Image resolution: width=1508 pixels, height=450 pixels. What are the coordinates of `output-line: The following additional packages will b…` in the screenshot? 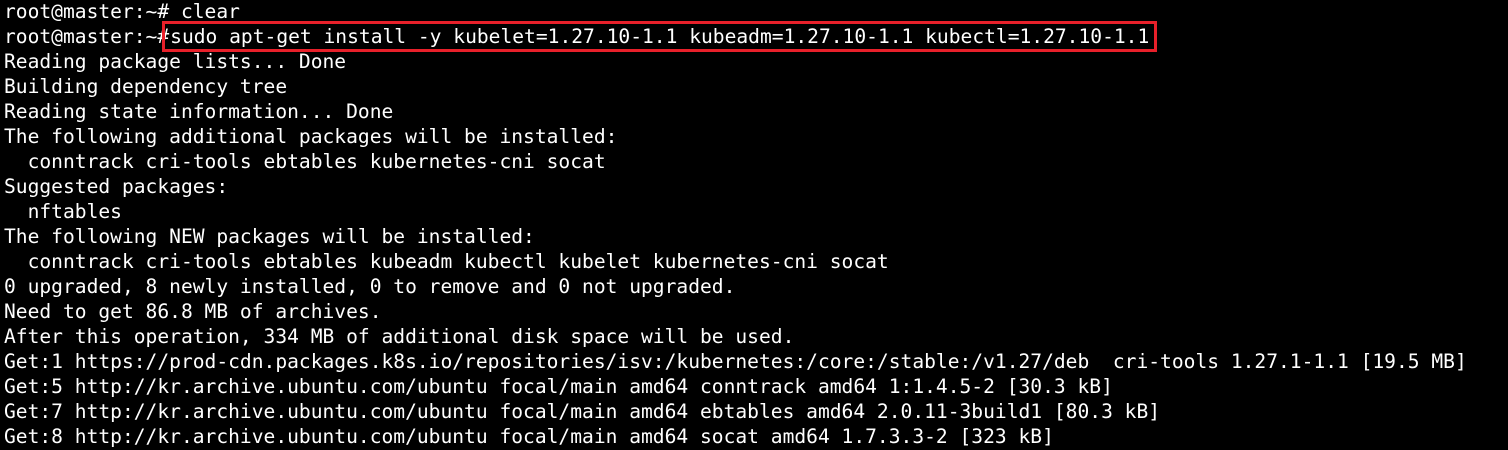 It's located at (311, 136).